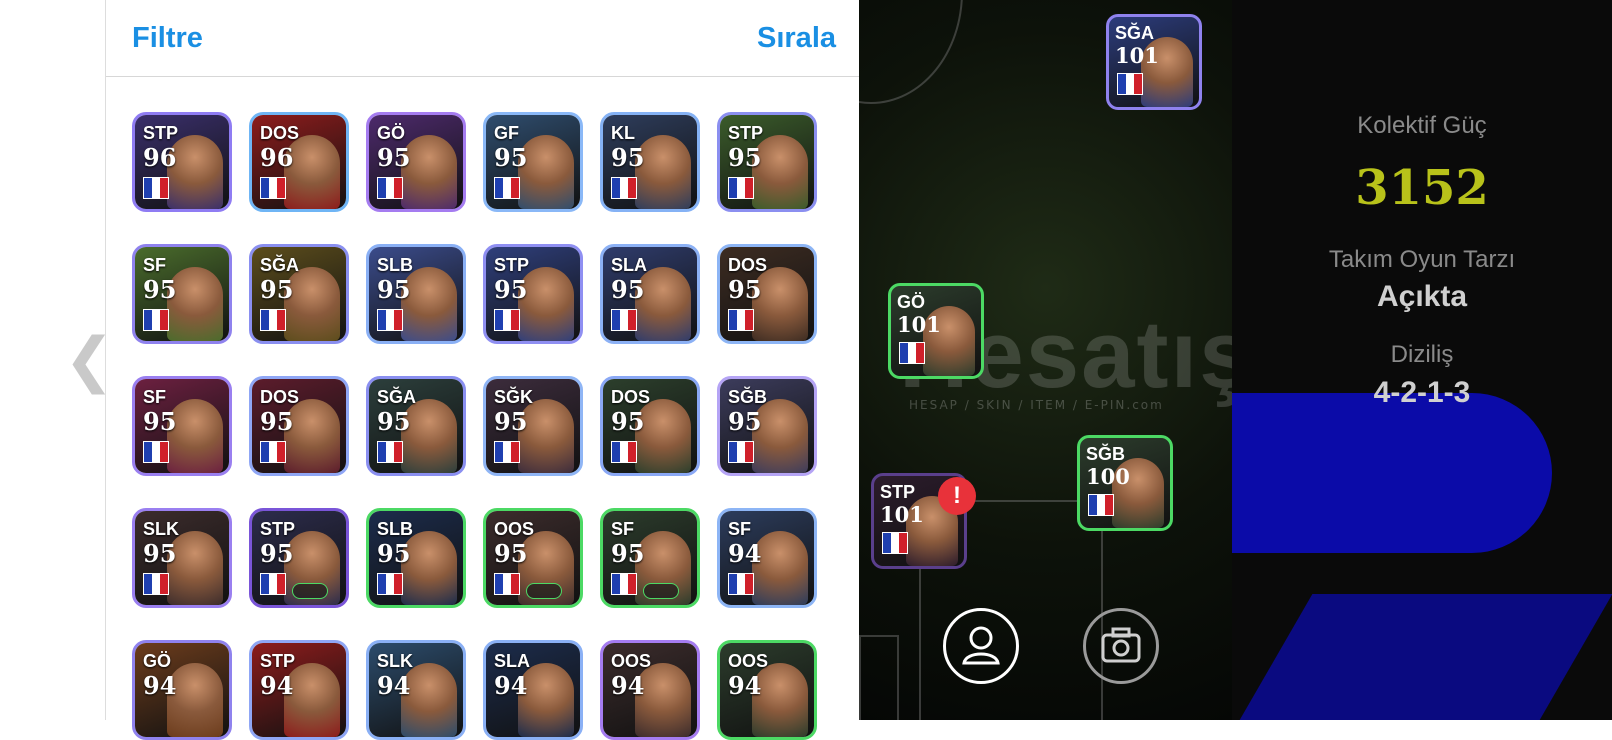 The image size is (1612, 740). I want to click on card-position: SĞK, so click(514, 397).